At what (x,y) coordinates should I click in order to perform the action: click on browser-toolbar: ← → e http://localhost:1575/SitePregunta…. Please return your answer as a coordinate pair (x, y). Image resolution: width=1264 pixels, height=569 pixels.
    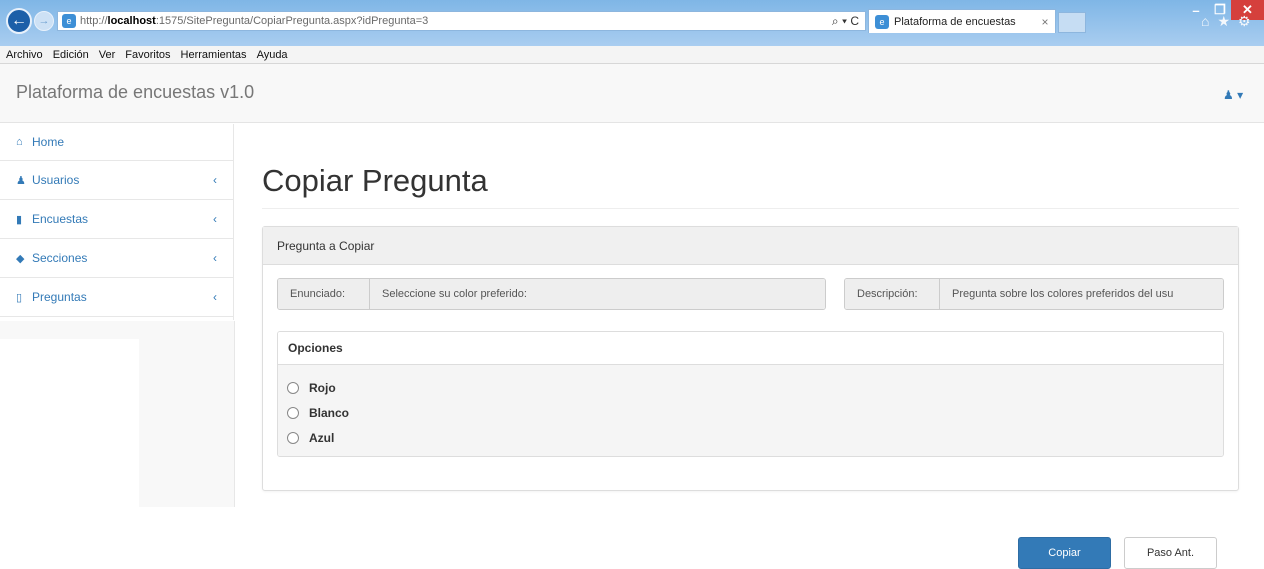
    Looking at the image, I should click on (632, 23).